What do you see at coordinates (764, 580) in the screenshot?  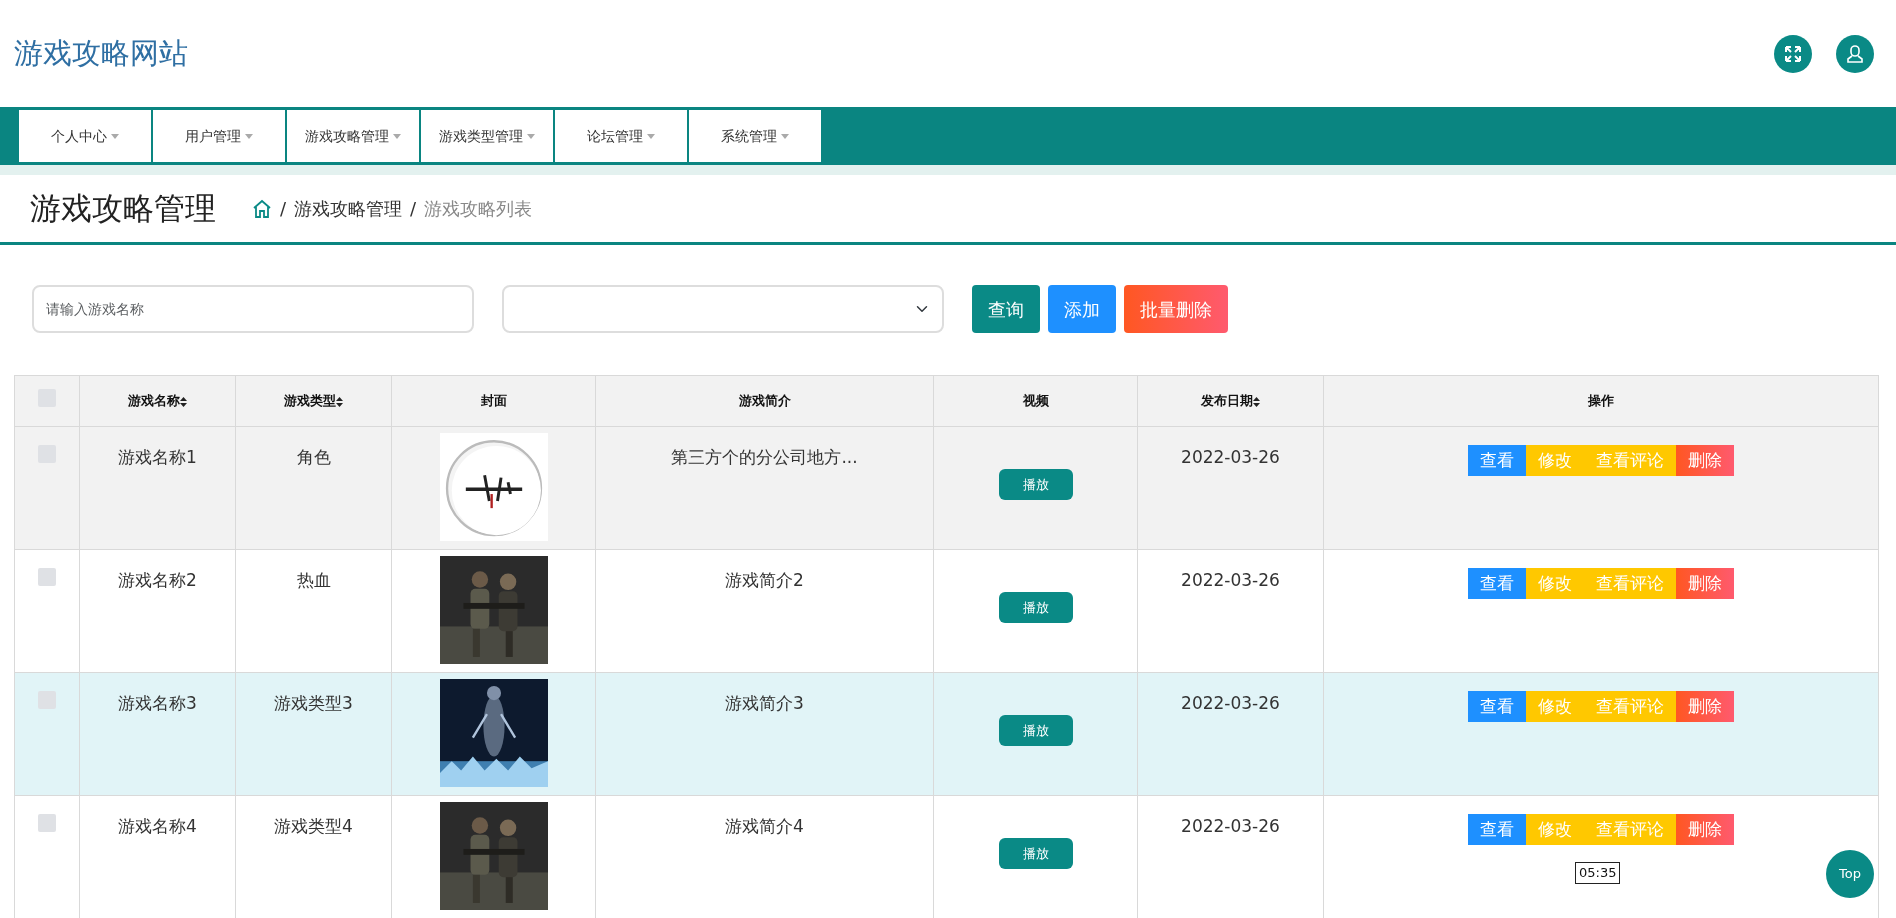 I see `game-intro: 游戏简介2` at bounding box center [764, 580].